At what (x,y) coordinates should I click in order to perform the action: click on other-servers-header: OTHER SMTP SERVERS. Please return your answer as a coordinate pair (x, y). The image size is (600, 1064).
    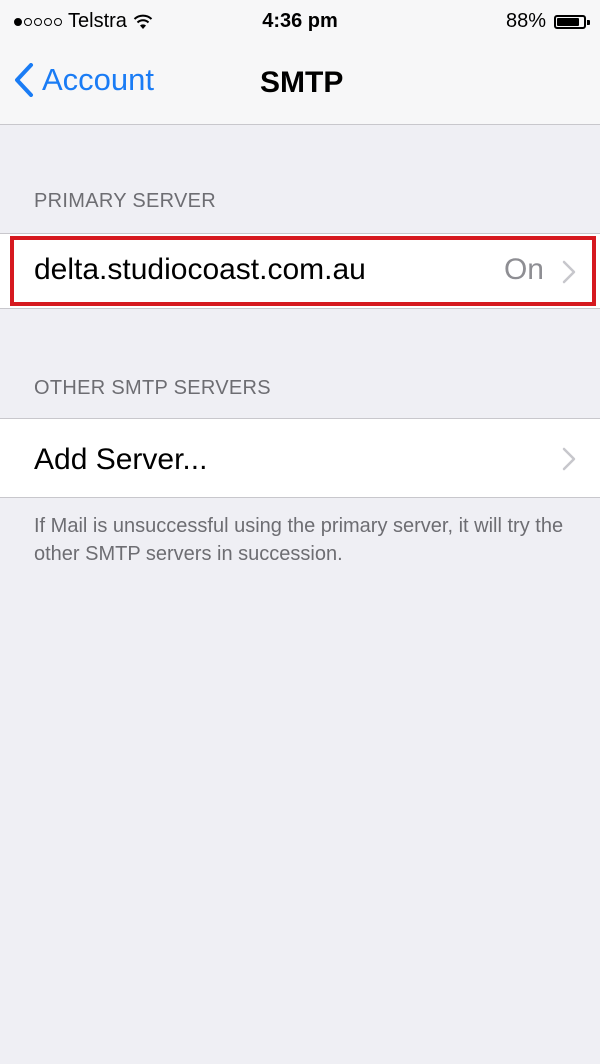
    Looking at the image, I should click on (152, 388).